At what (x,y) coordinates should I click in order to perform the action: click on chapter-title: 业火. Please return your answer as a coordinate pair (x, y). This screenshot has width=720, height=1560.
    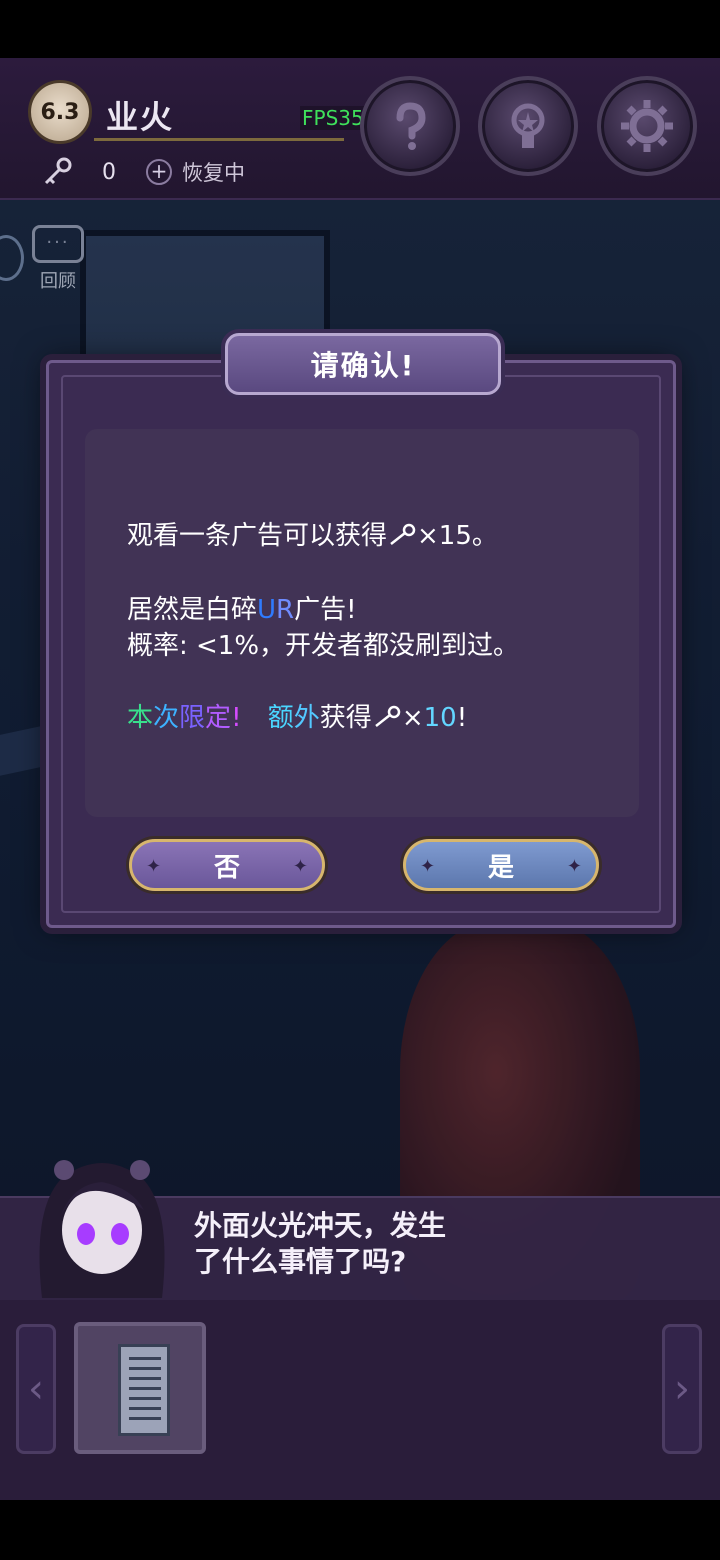
    Looking at the image, I should click on (140, 117).